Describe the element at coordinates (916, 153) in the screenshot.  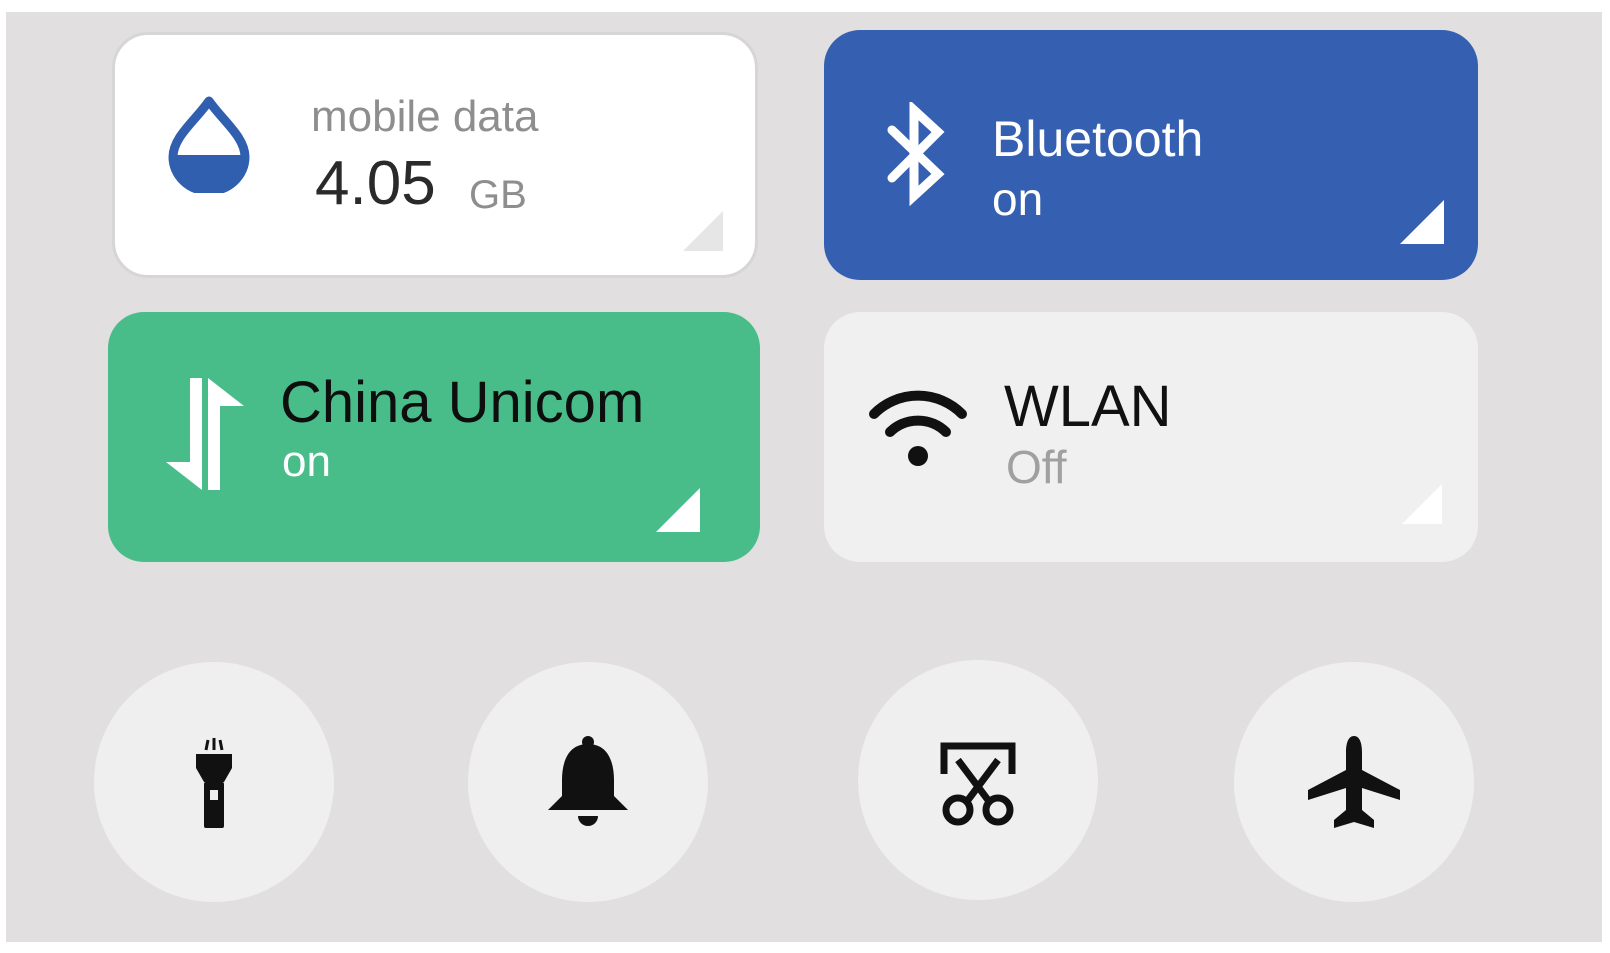
I see `bluetooth-icon` at that location.